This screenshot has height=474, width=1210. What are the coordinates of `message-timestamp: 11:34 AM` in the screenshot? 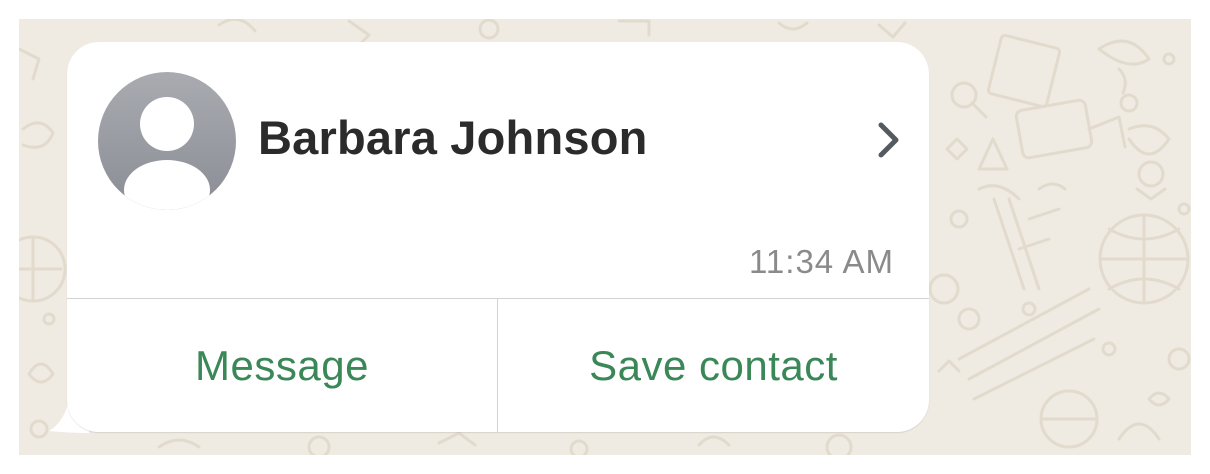 It's located at (821, 261).